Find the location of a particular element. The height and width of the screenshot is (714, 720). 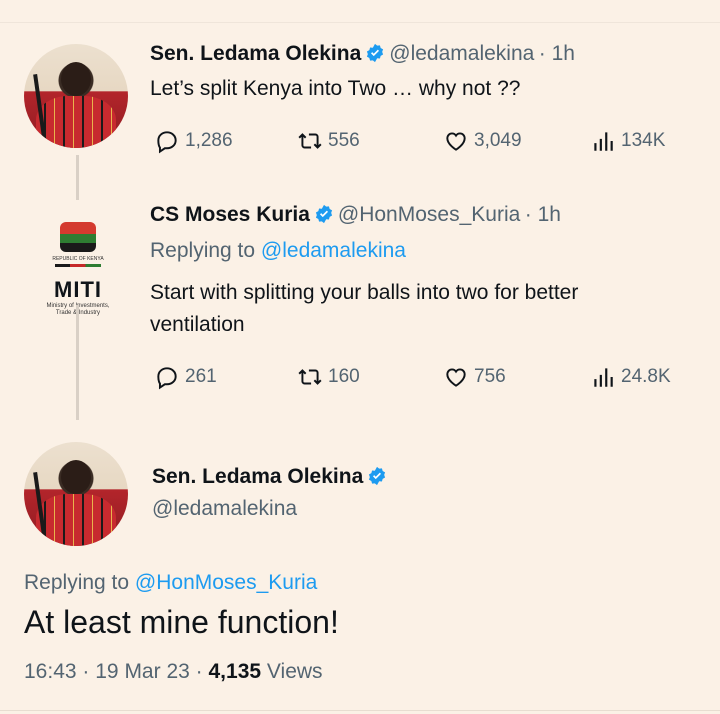

reply-button: 1,286 is located at coordinates (193, 141).